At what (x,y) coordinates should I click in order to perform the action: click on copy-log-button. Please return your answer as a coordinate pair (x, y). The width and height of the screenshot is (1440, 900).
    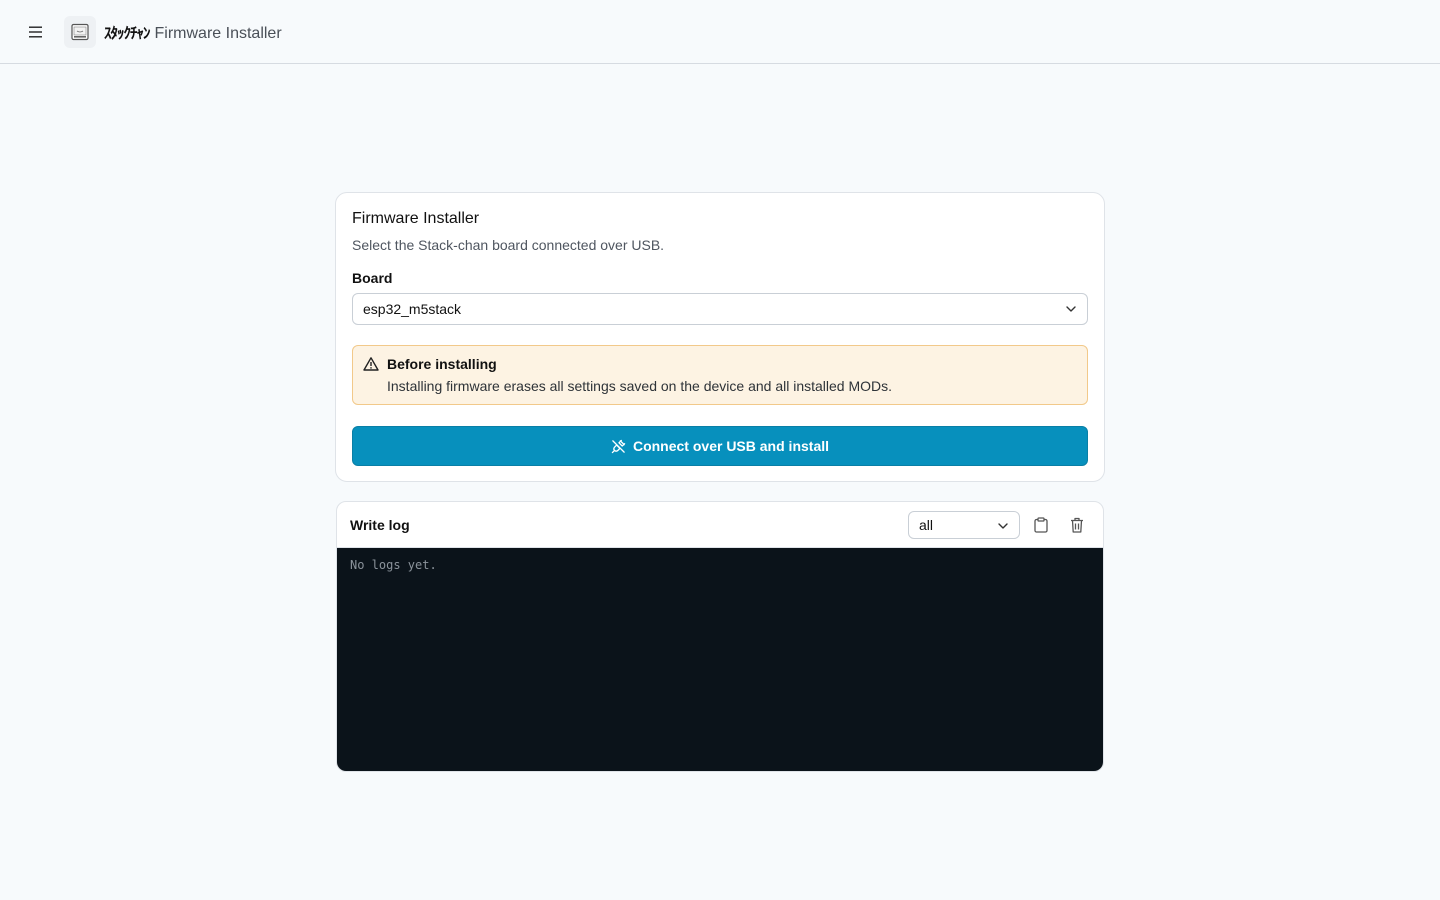
    Looking at the image, I should click on (1041, 525).